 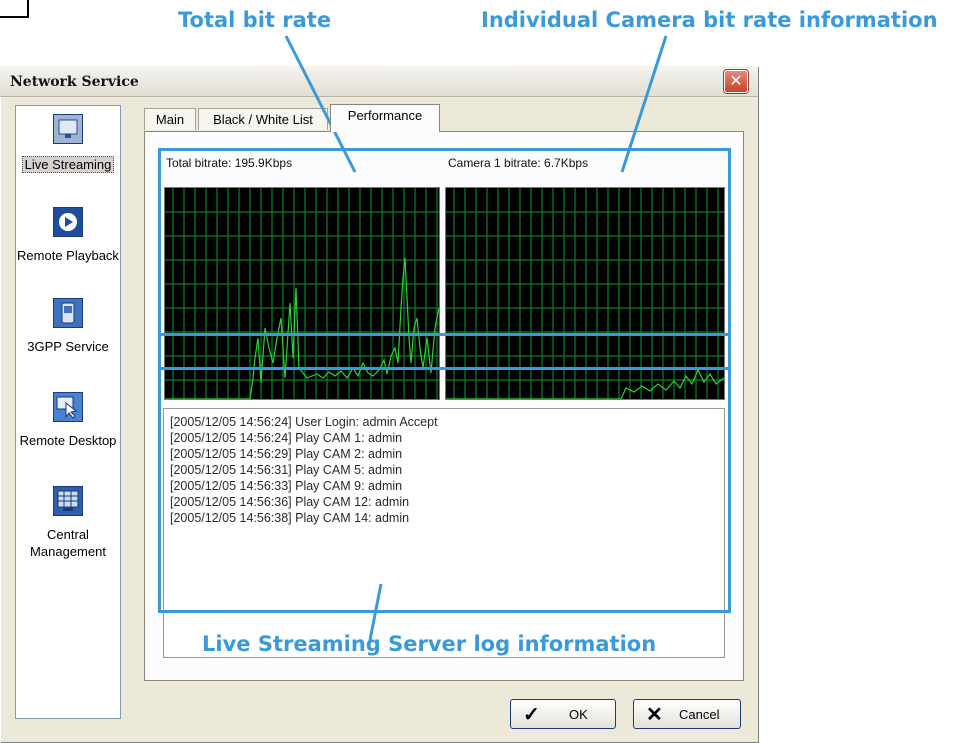 I want to click on log-line: [2005/12/05 14:56:29] Play CAM 2: admin, so click(x=286, y=454).